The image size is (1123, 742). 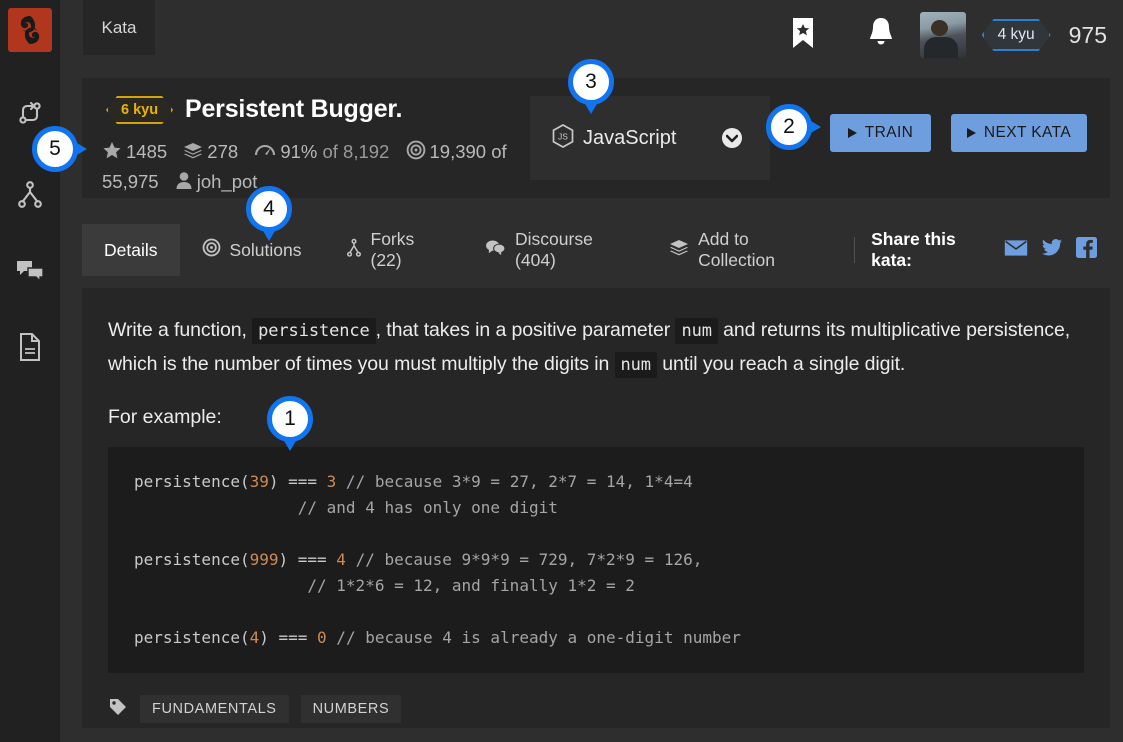 I want to click on tab-details: Details, so click(x=131, y=250).